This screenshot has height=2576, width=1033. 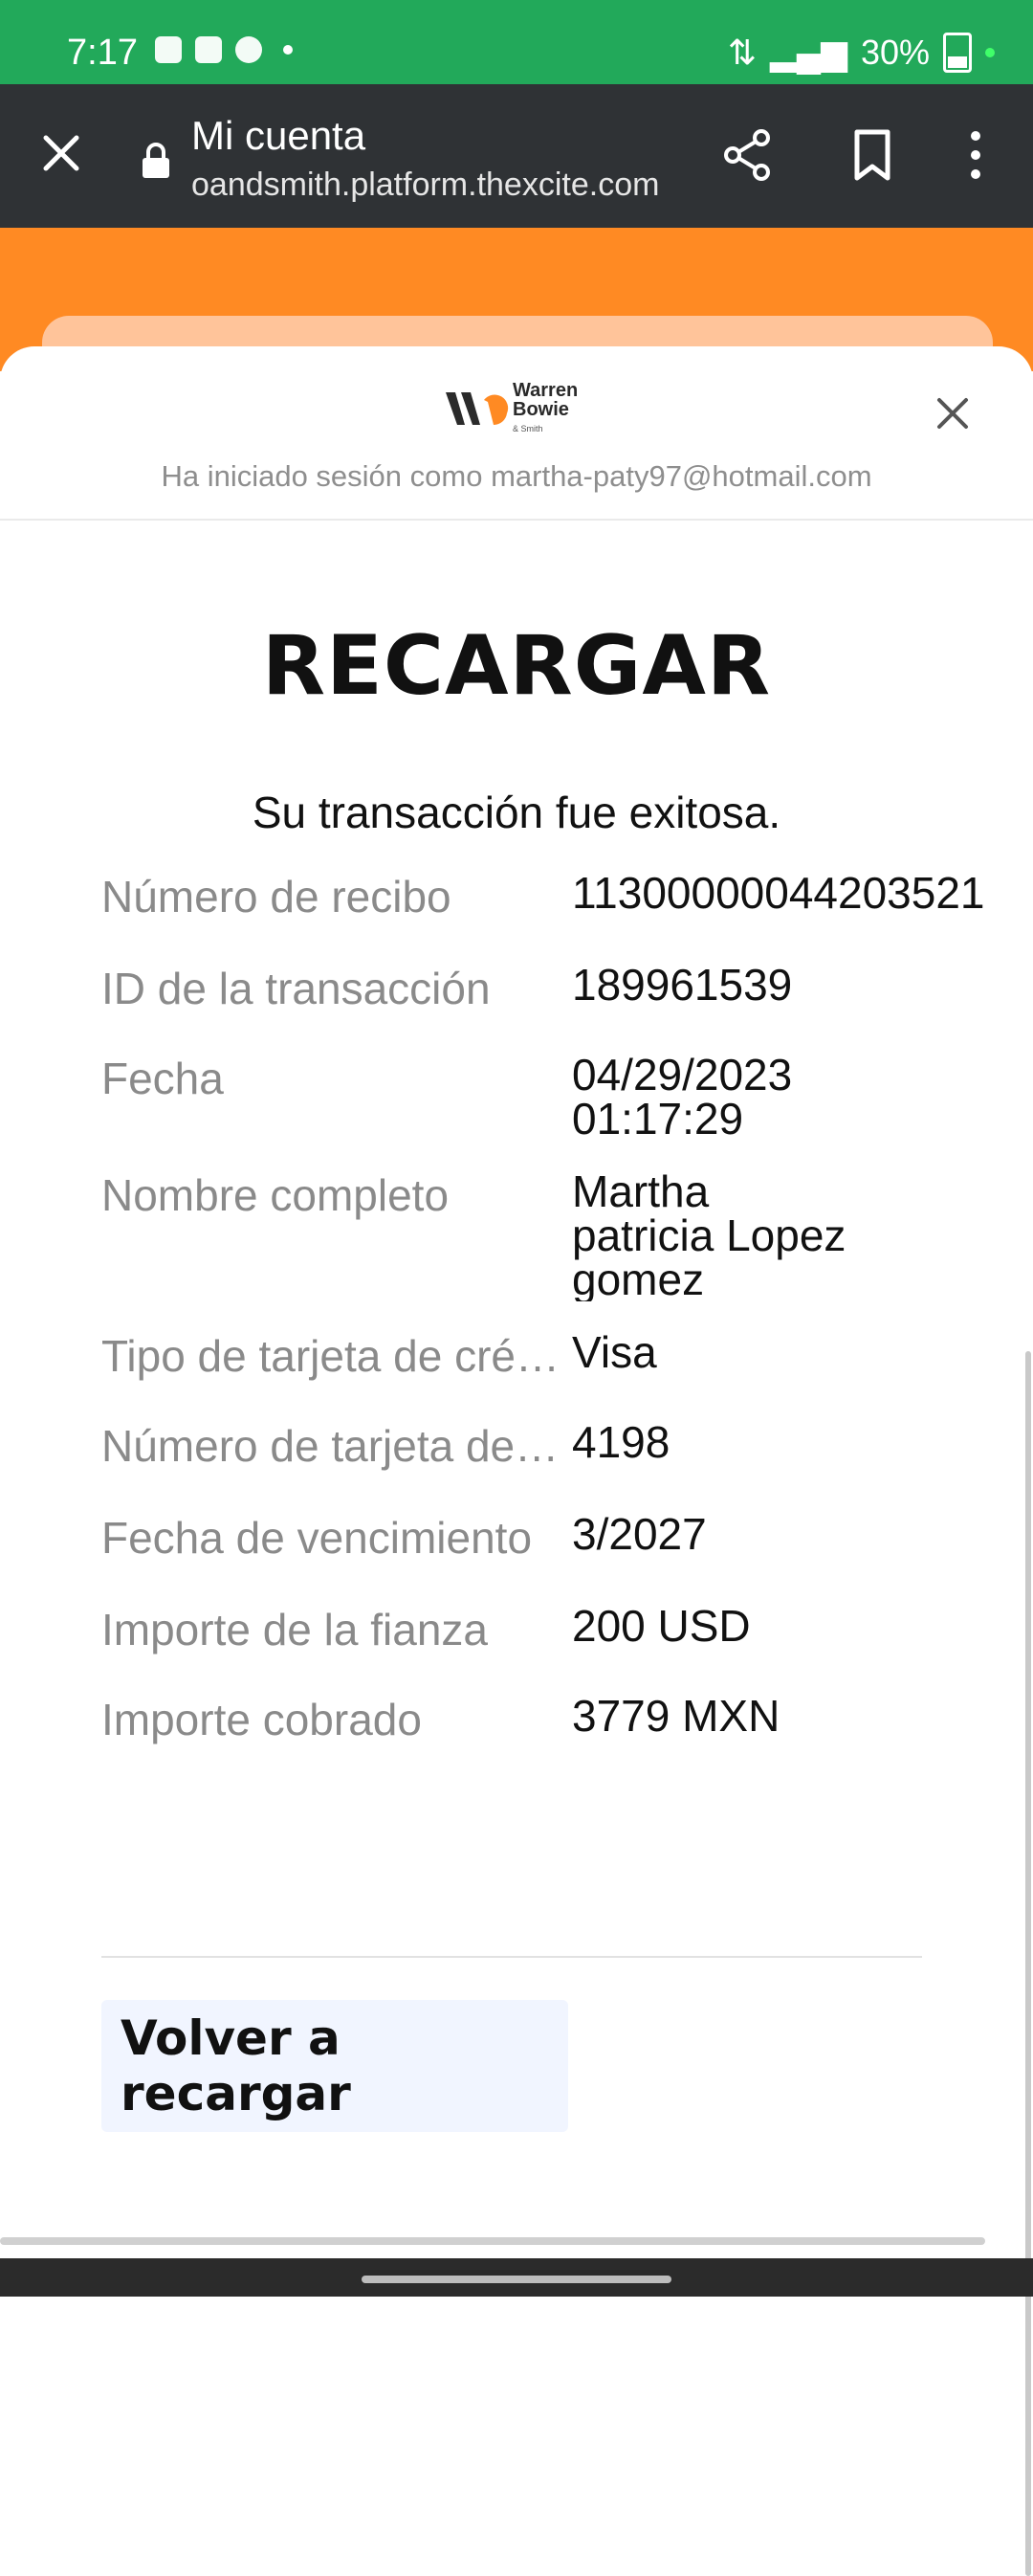 What do you see at coordinates (168, 49) in the screenshot?
I see `notification-icon` at bounding box center [168, 49].